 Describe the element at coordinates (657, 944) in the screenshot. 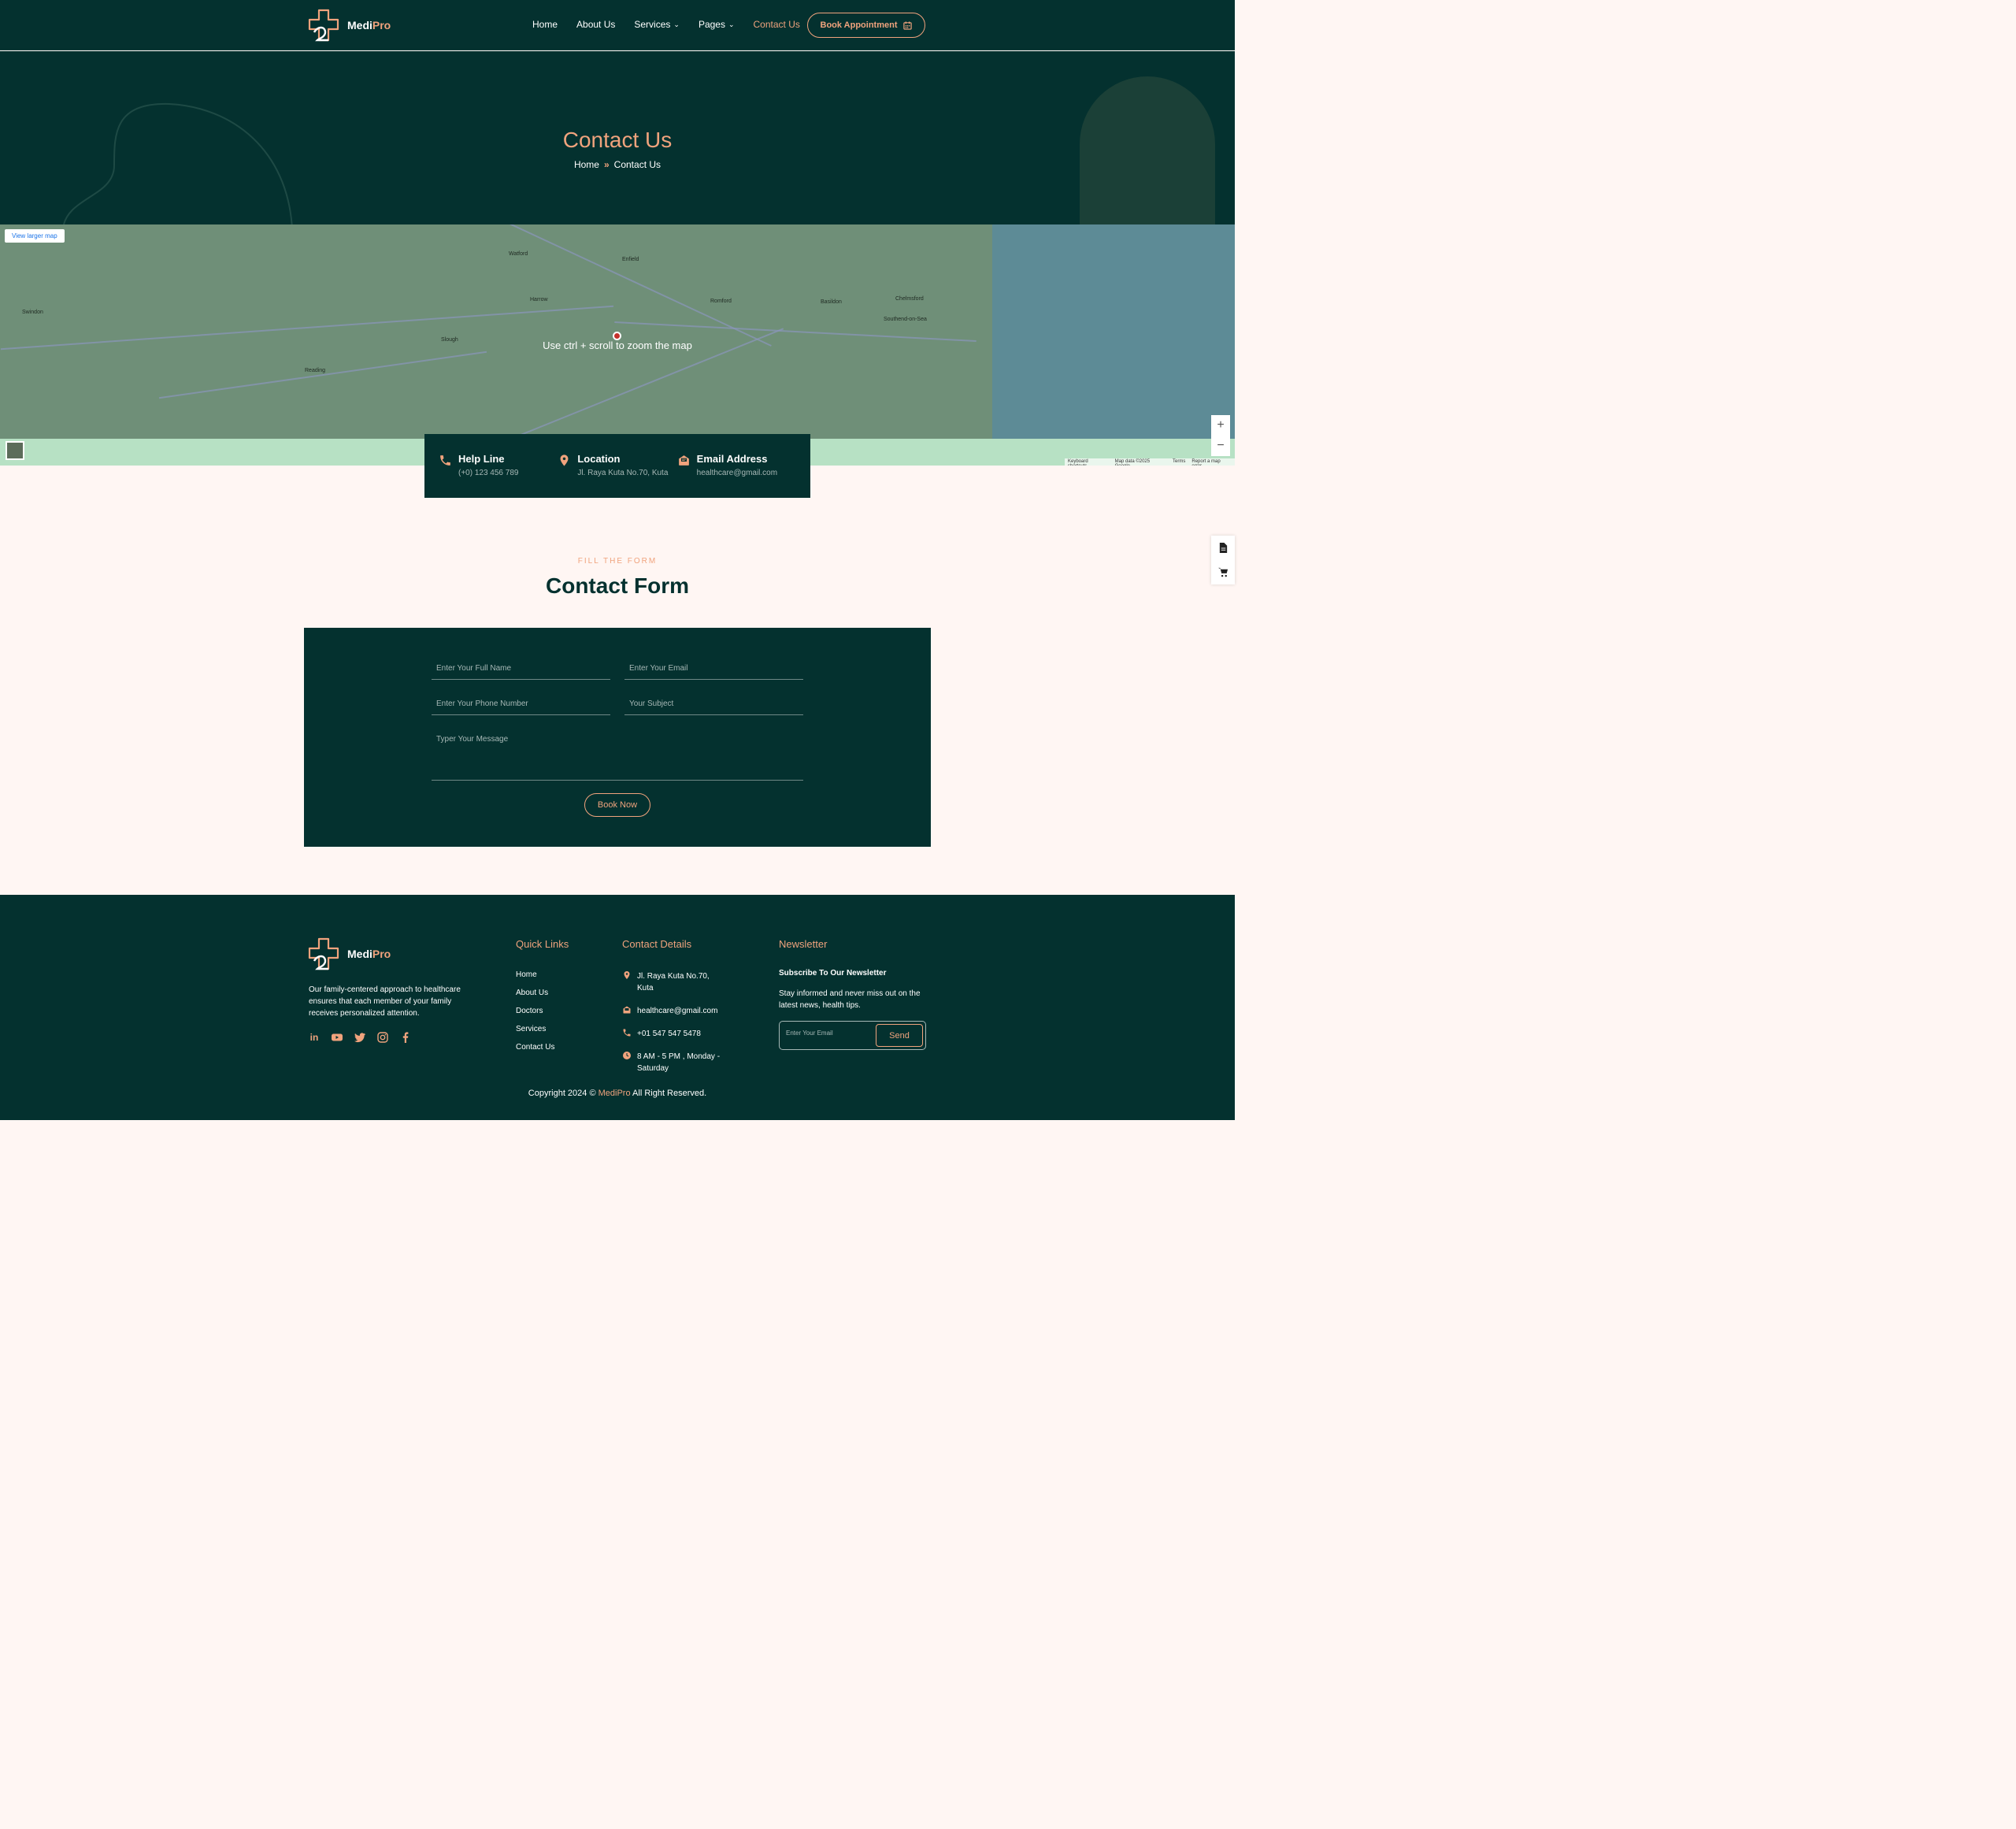

I see `contact-details-title: Contact Details` at that location.